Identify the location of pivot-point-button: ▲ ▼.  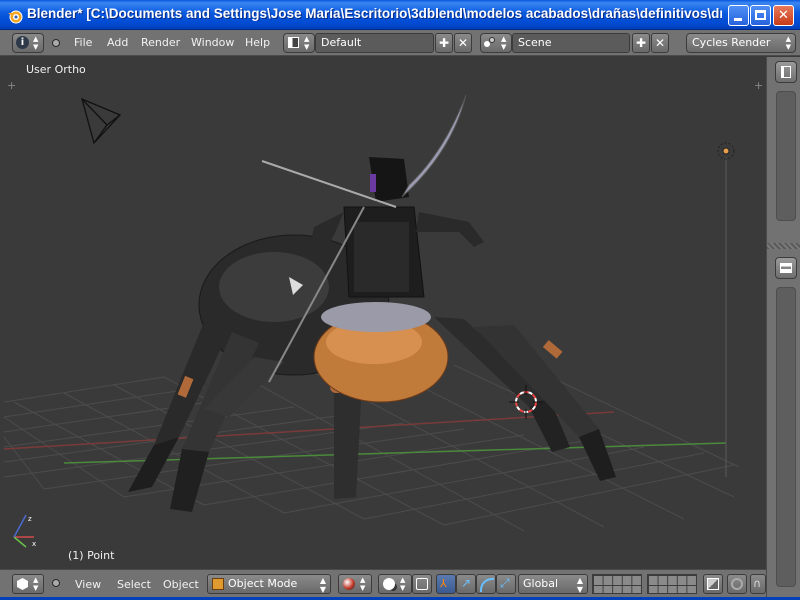
(395, 584).